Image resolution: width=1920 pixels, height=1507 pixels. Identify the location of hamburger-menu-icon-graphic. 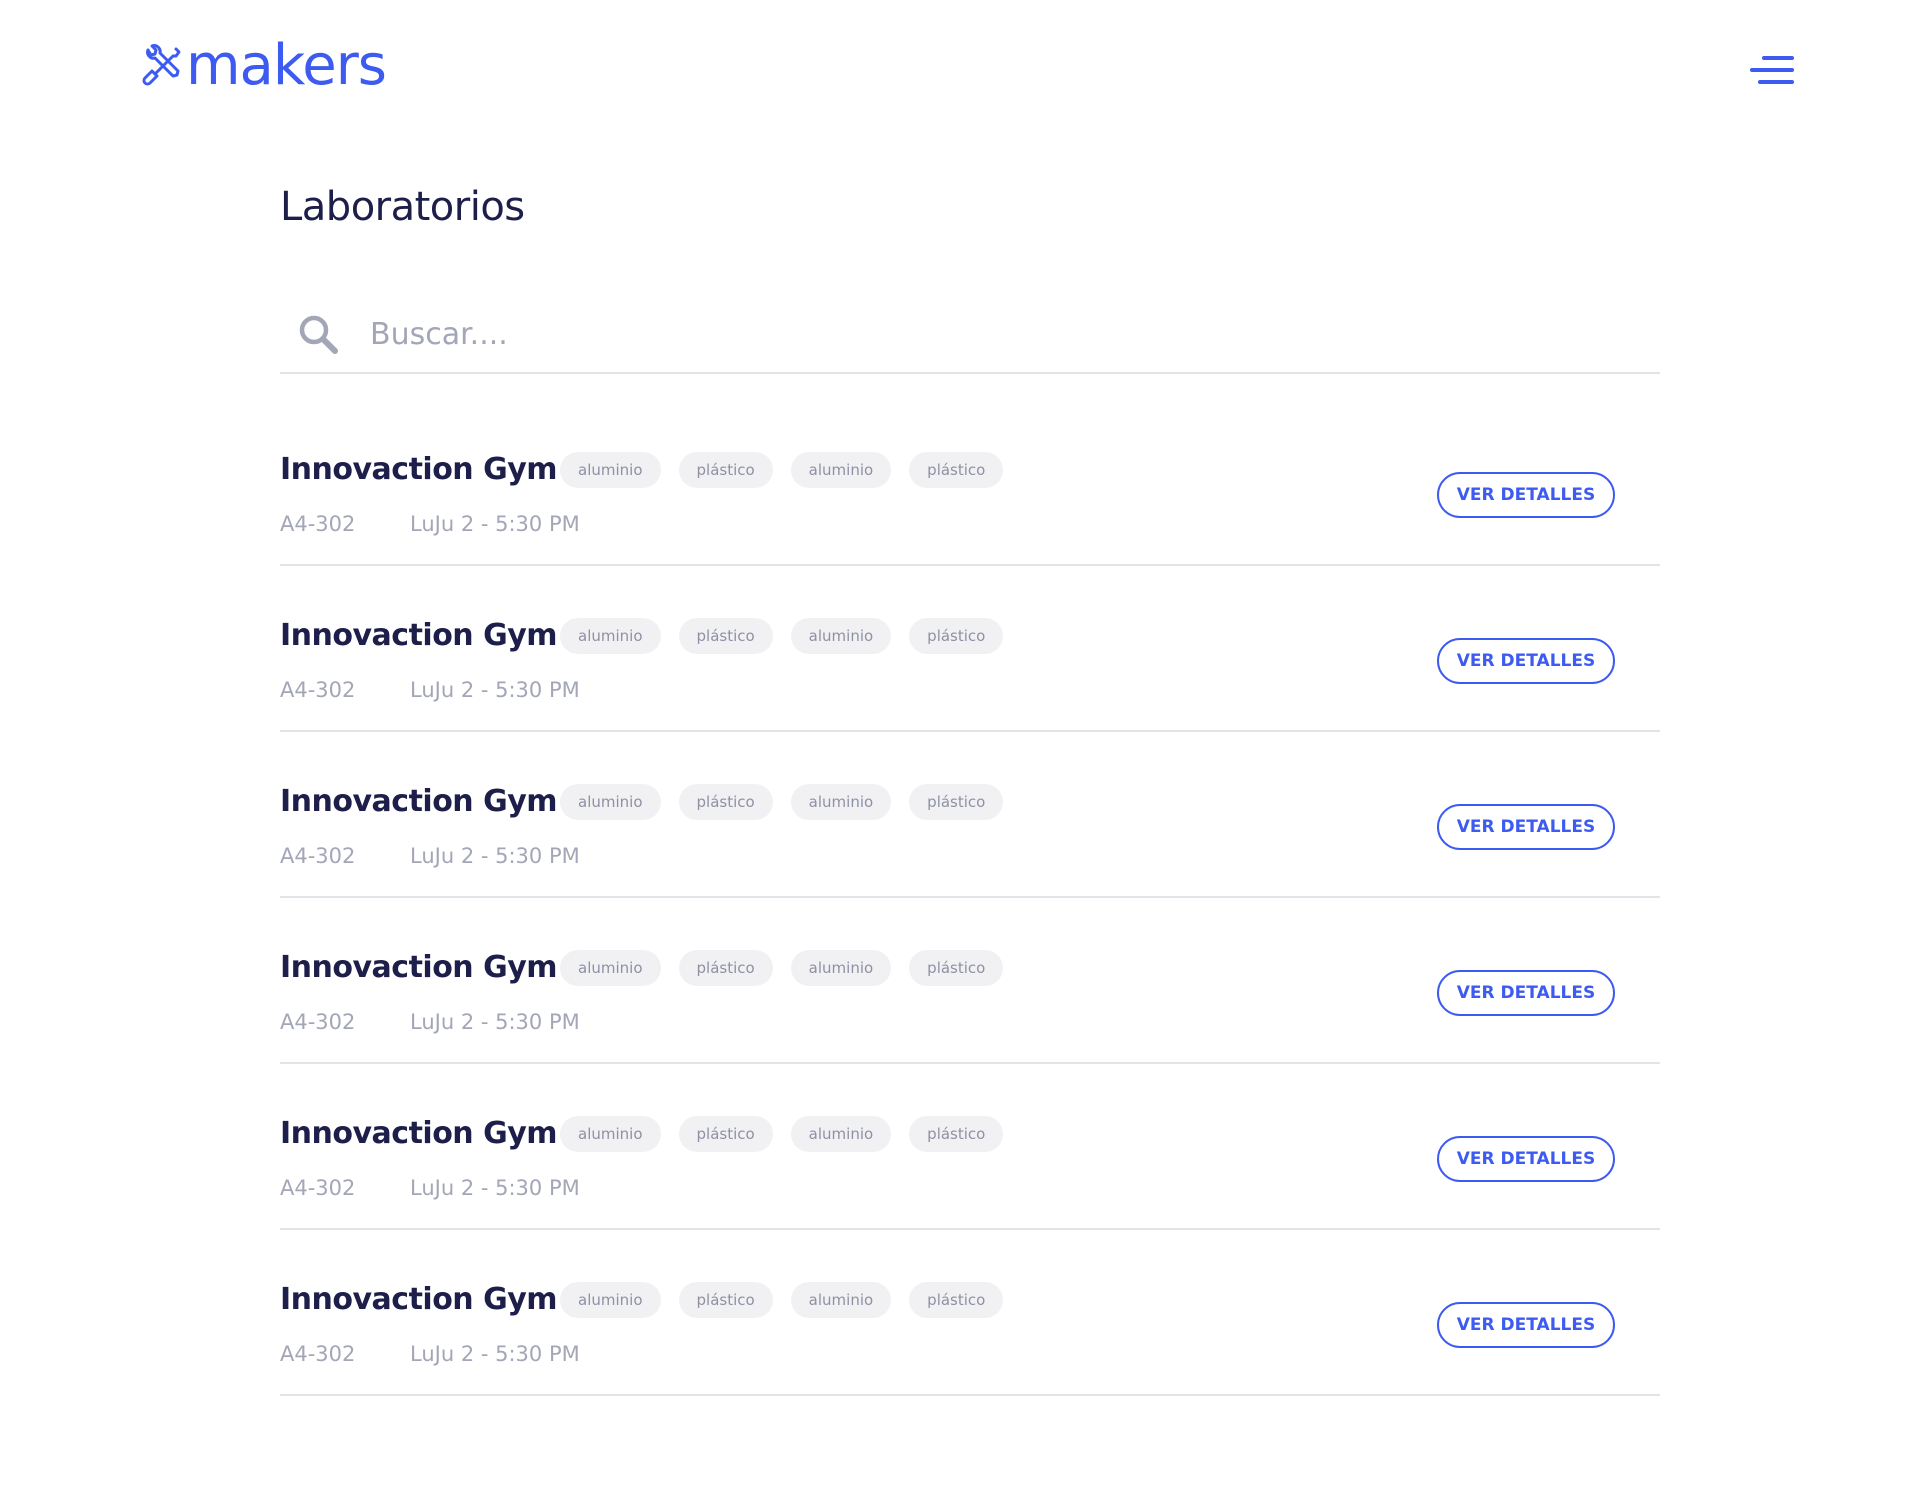
(1772, 70).